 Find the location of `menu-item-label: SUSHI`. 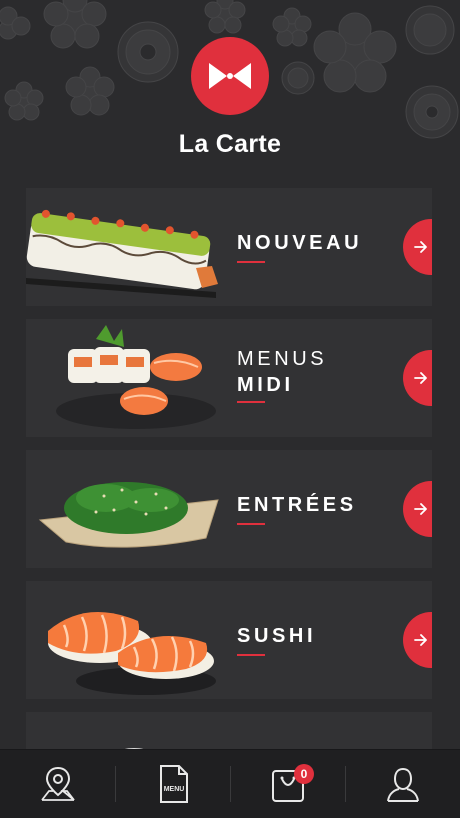

menu-item-label: SUSHI is located at coordinates (277, 636).